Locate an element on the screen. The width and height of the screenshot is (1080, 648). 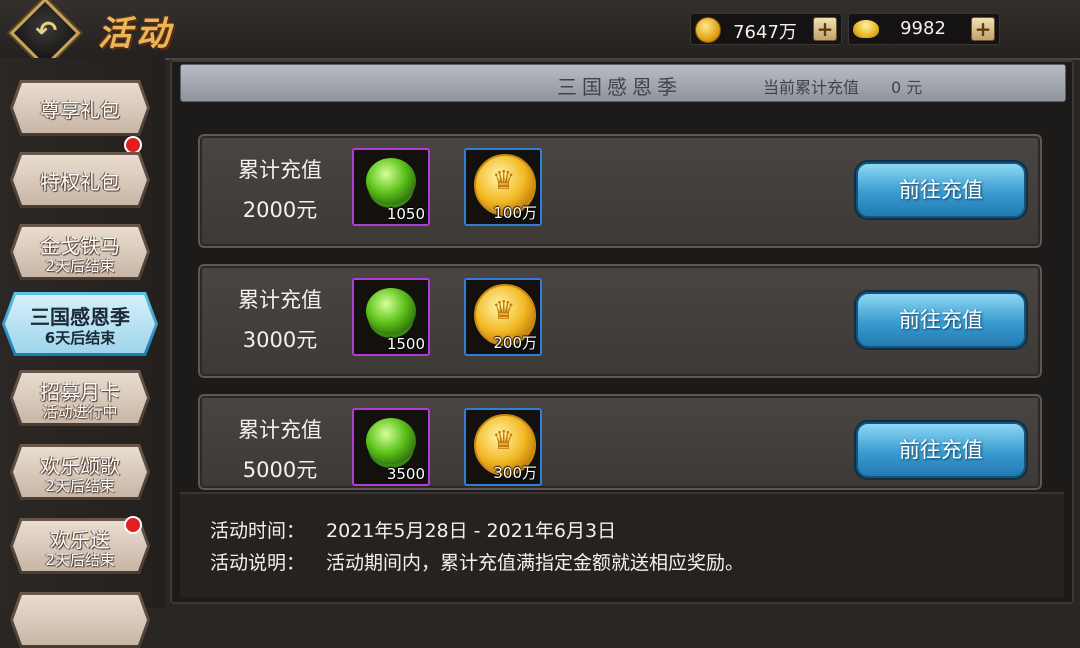
add-gold-button: + is located at coordinates (825, 29).